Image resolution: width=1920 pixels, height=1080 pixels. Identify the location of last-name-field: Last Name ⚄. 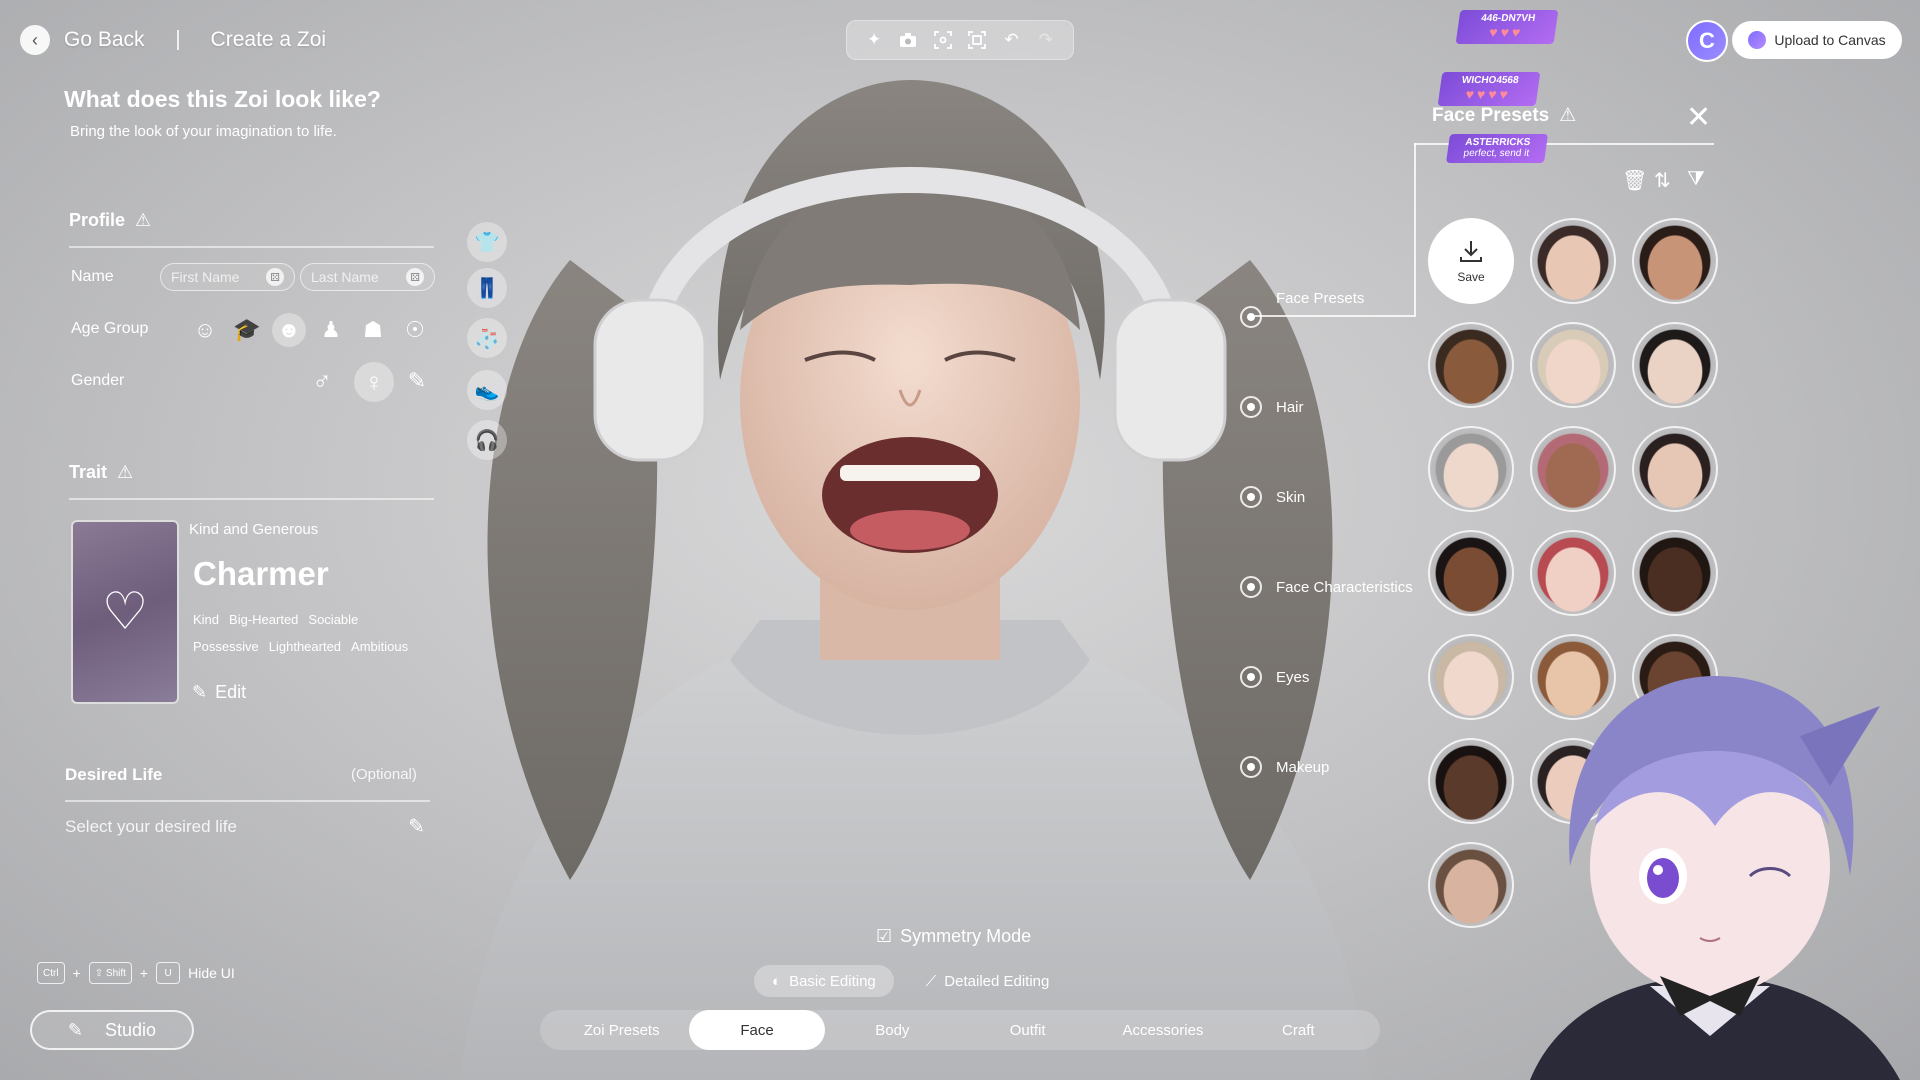
(367, 277).